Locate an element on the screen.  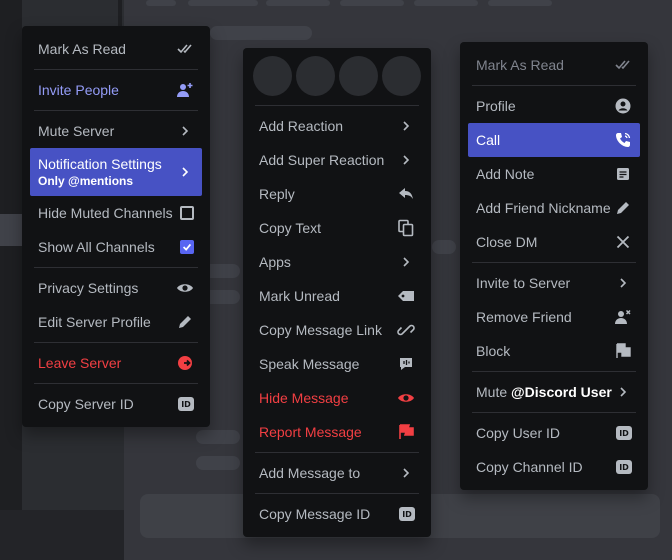
block-icon is located at coordinates (623, 351).